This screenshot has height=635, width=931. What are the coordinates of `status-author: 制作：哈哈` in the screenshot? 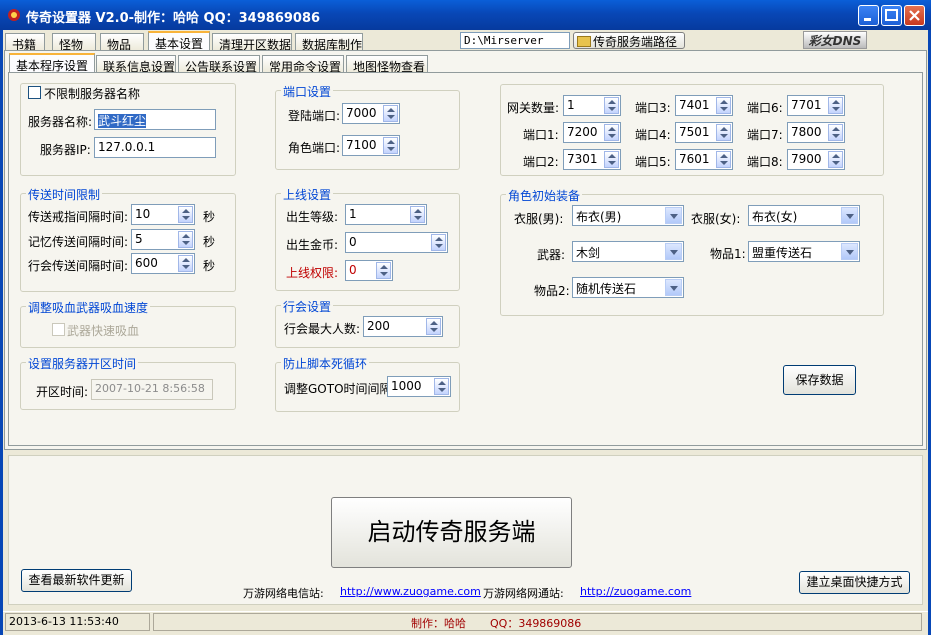 It's located at (438, 623).